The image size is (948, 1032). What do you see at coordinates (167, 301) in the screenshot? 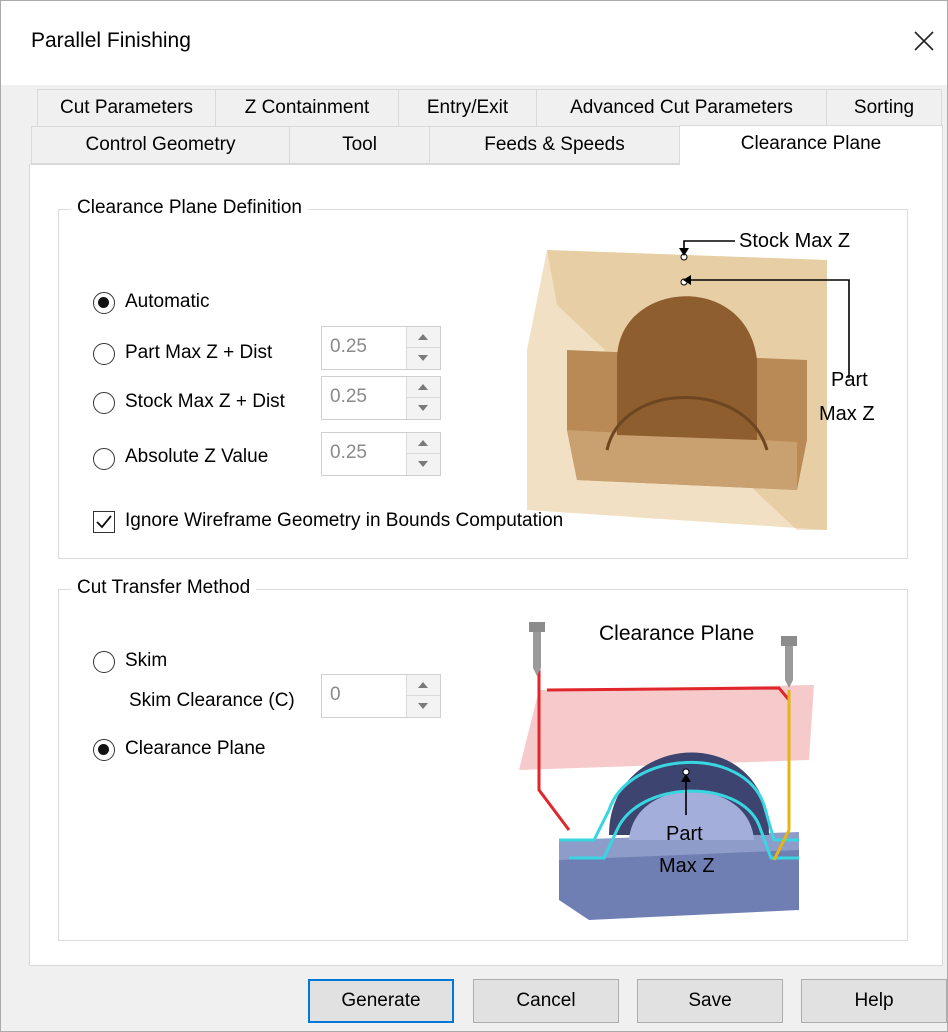
I see `radio-automatic-label: Automatic` at bounding box center [167, 301].